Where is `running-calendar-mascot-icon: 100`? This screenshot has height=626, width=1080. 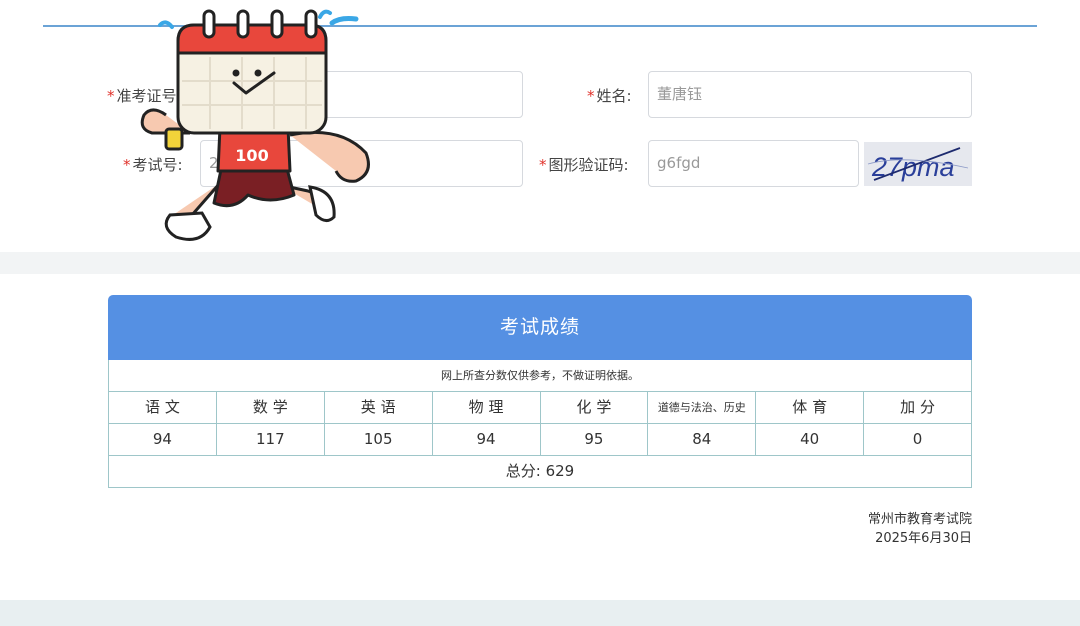
running-calendar-mascot-icon: 100 is located at coordinates (255, 125).